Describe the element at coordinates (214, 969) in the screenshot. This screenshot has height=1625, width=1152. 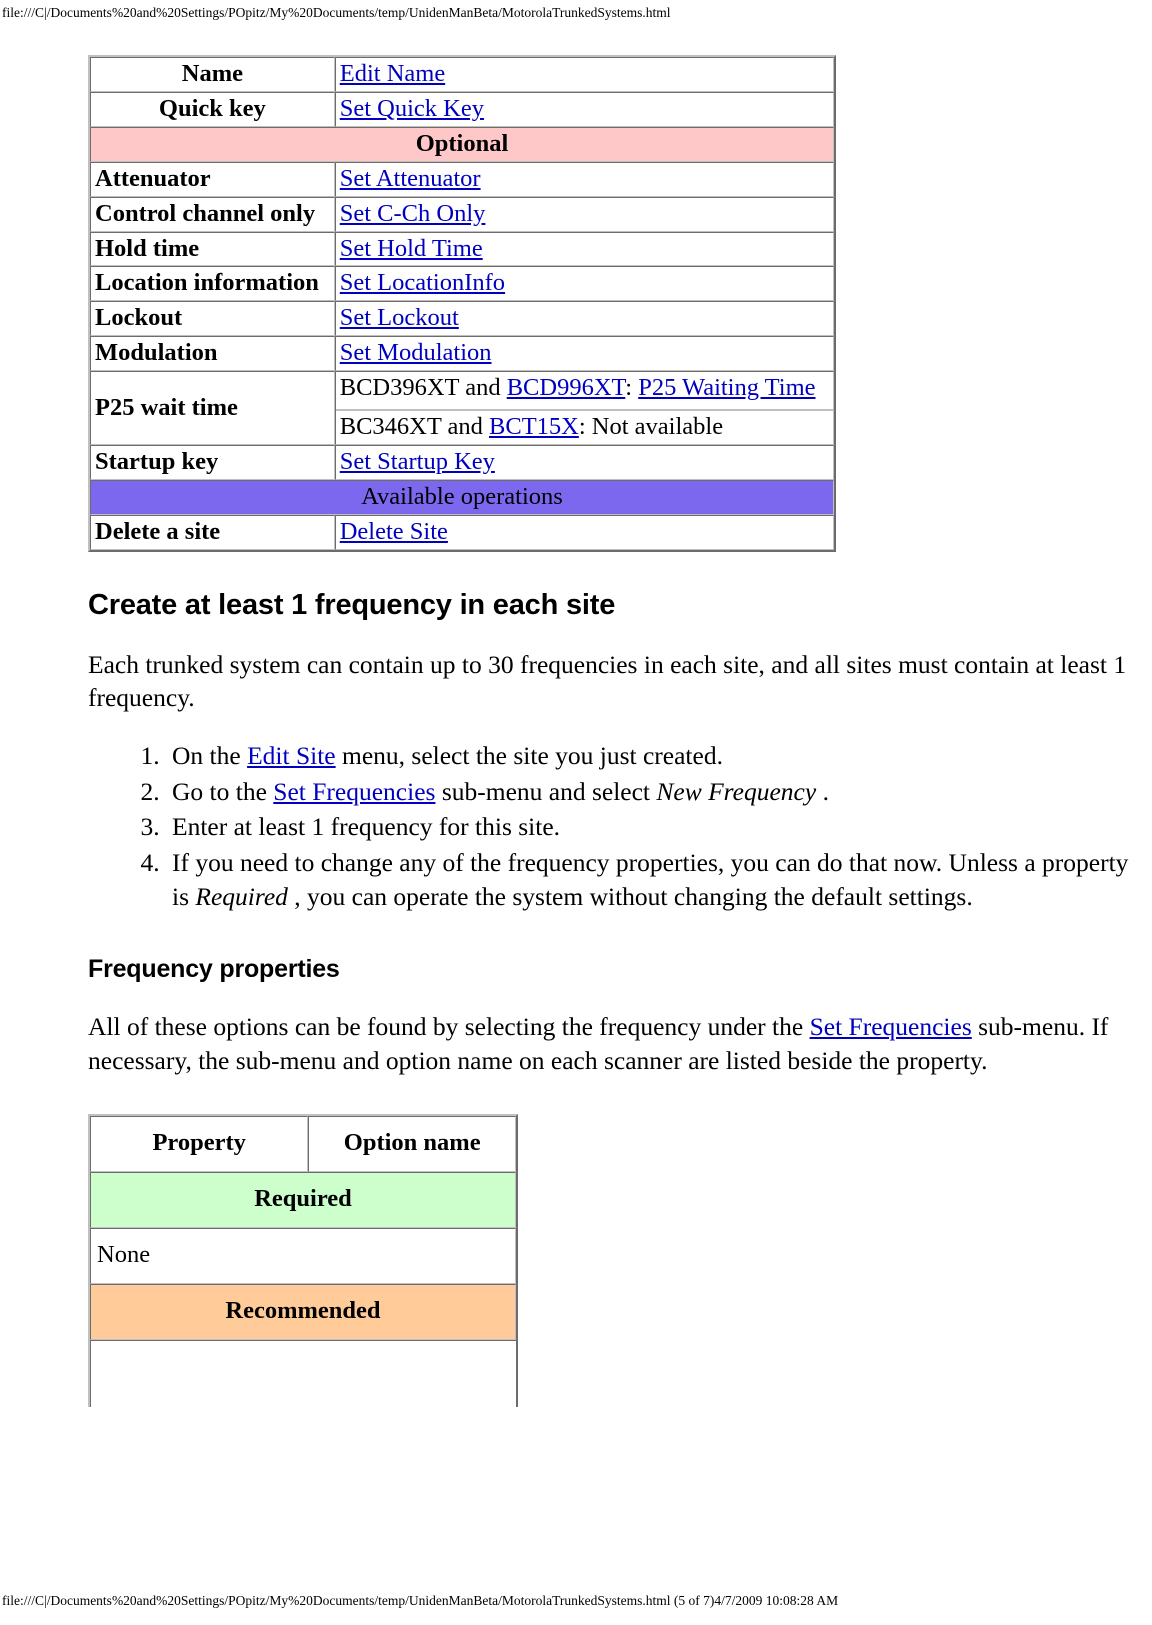
I see `heading-frequency-properties: Frequency properties` at that location.